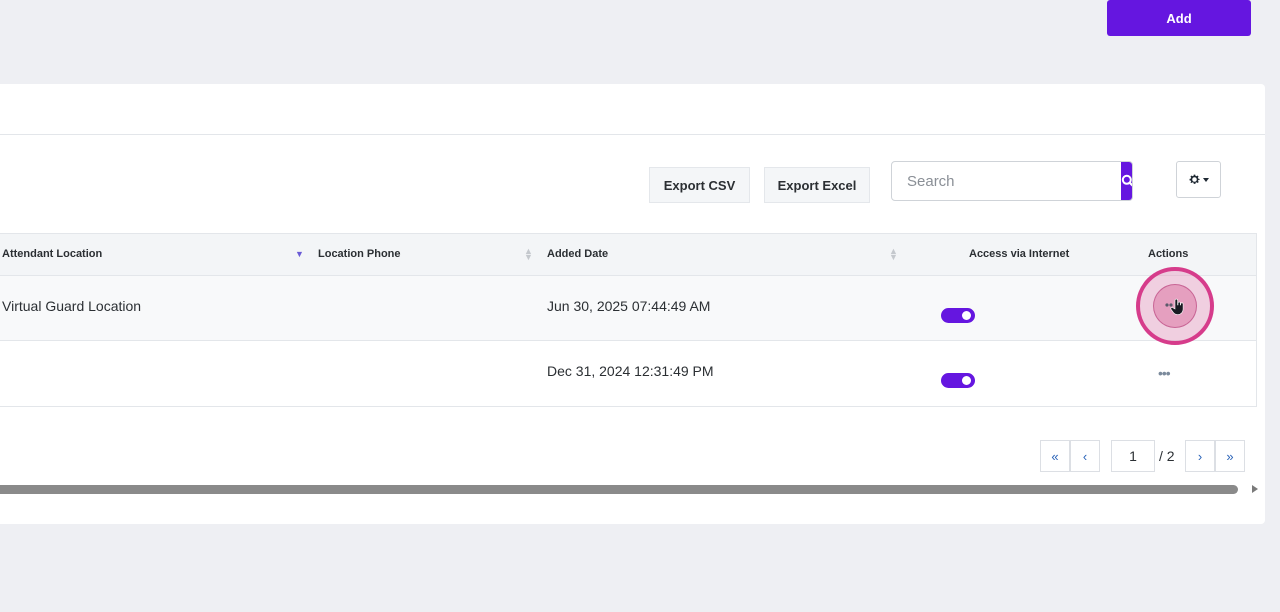 Image resolution: width=1280 pixels, height=612 pixels. What do you see at coordinates (699, 185) in the screenshot?
I see `export-csv-button: Export CSV` at bounding box center [699, 185].